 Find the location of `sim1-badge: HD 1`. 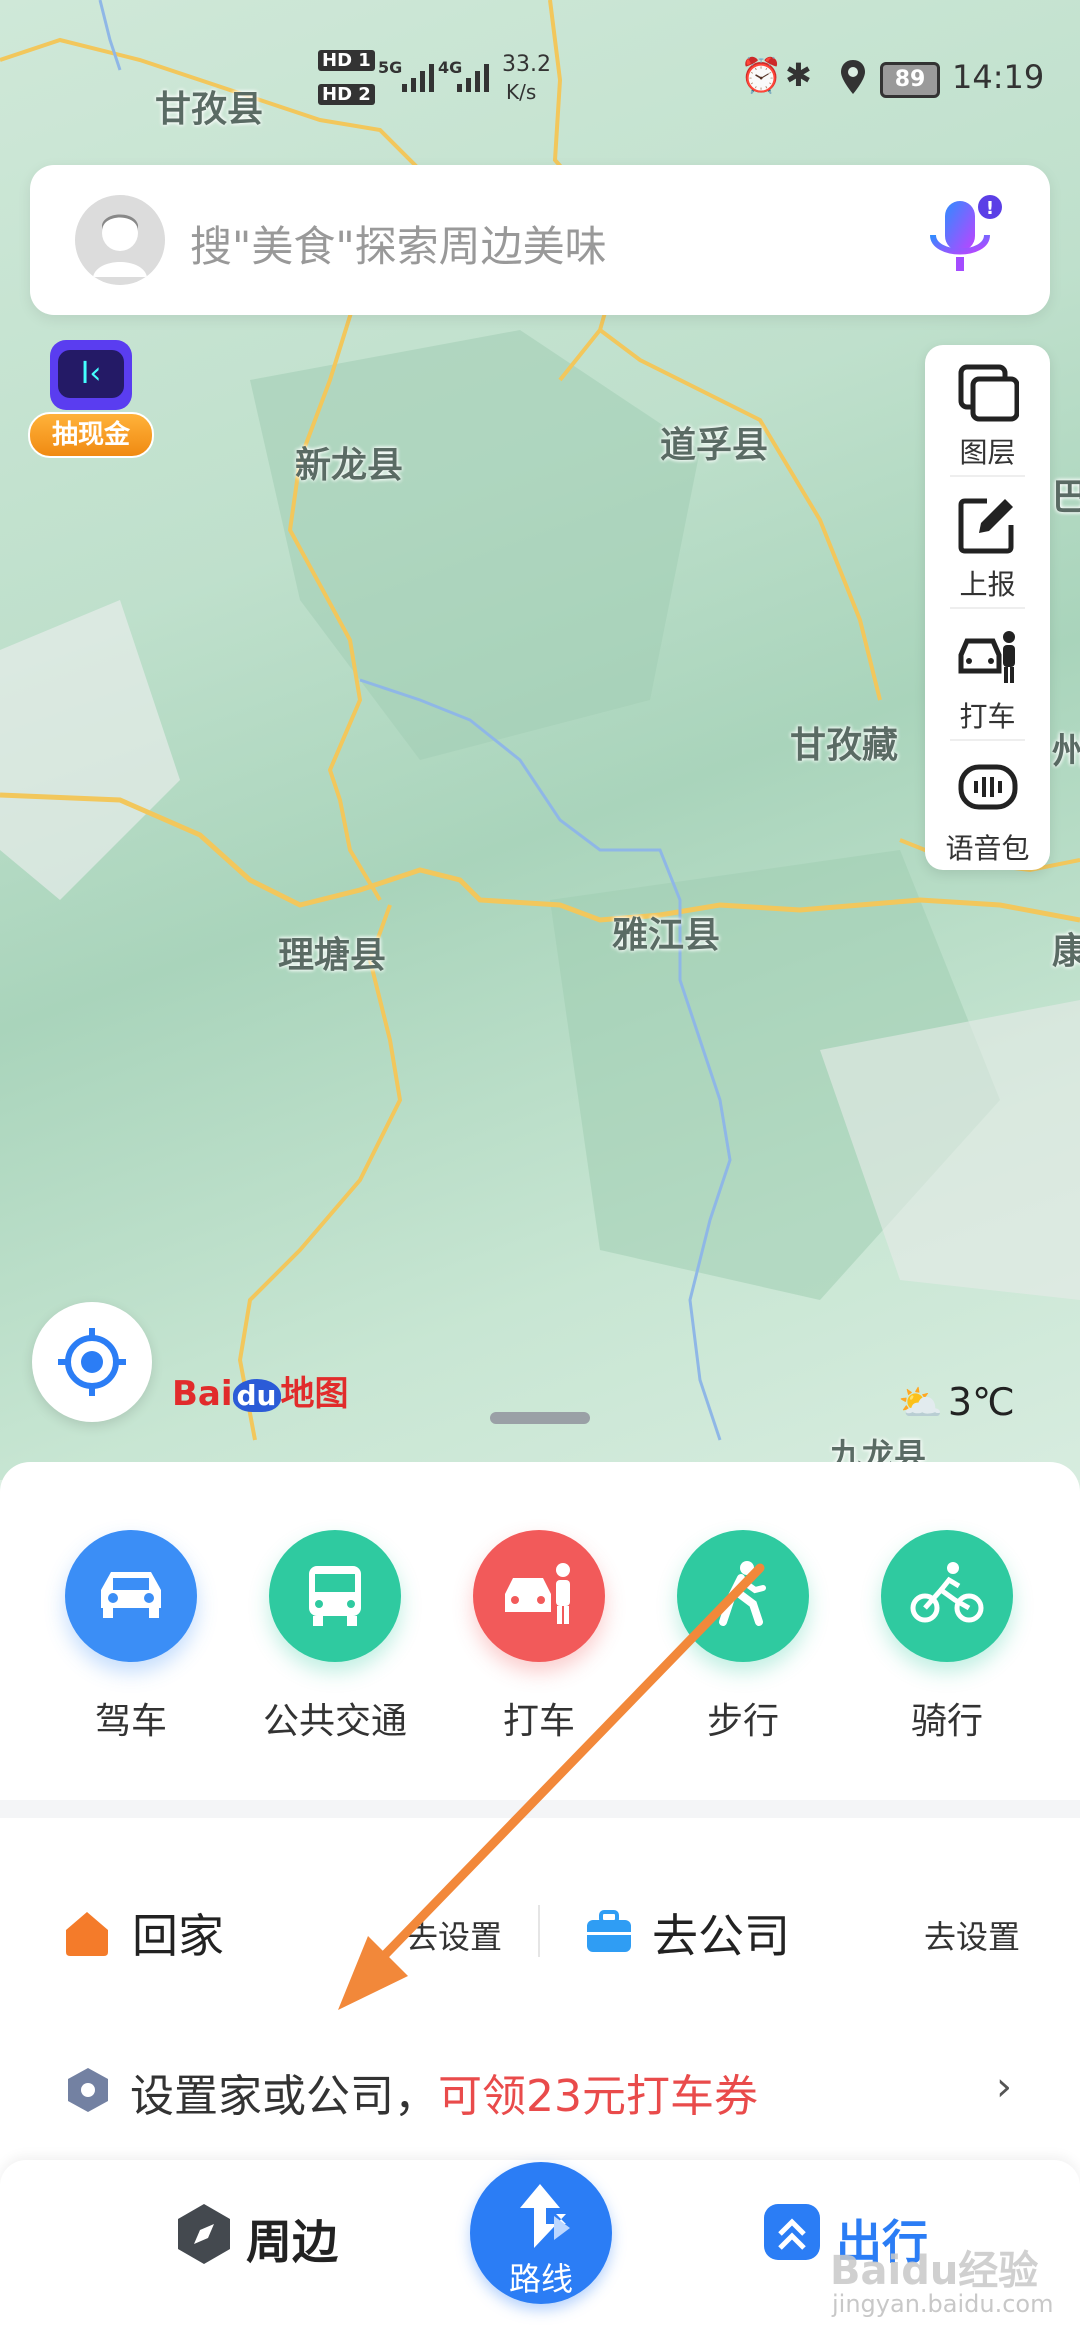

sim1-badge: HD 1 is located at coordinates (346, 60).